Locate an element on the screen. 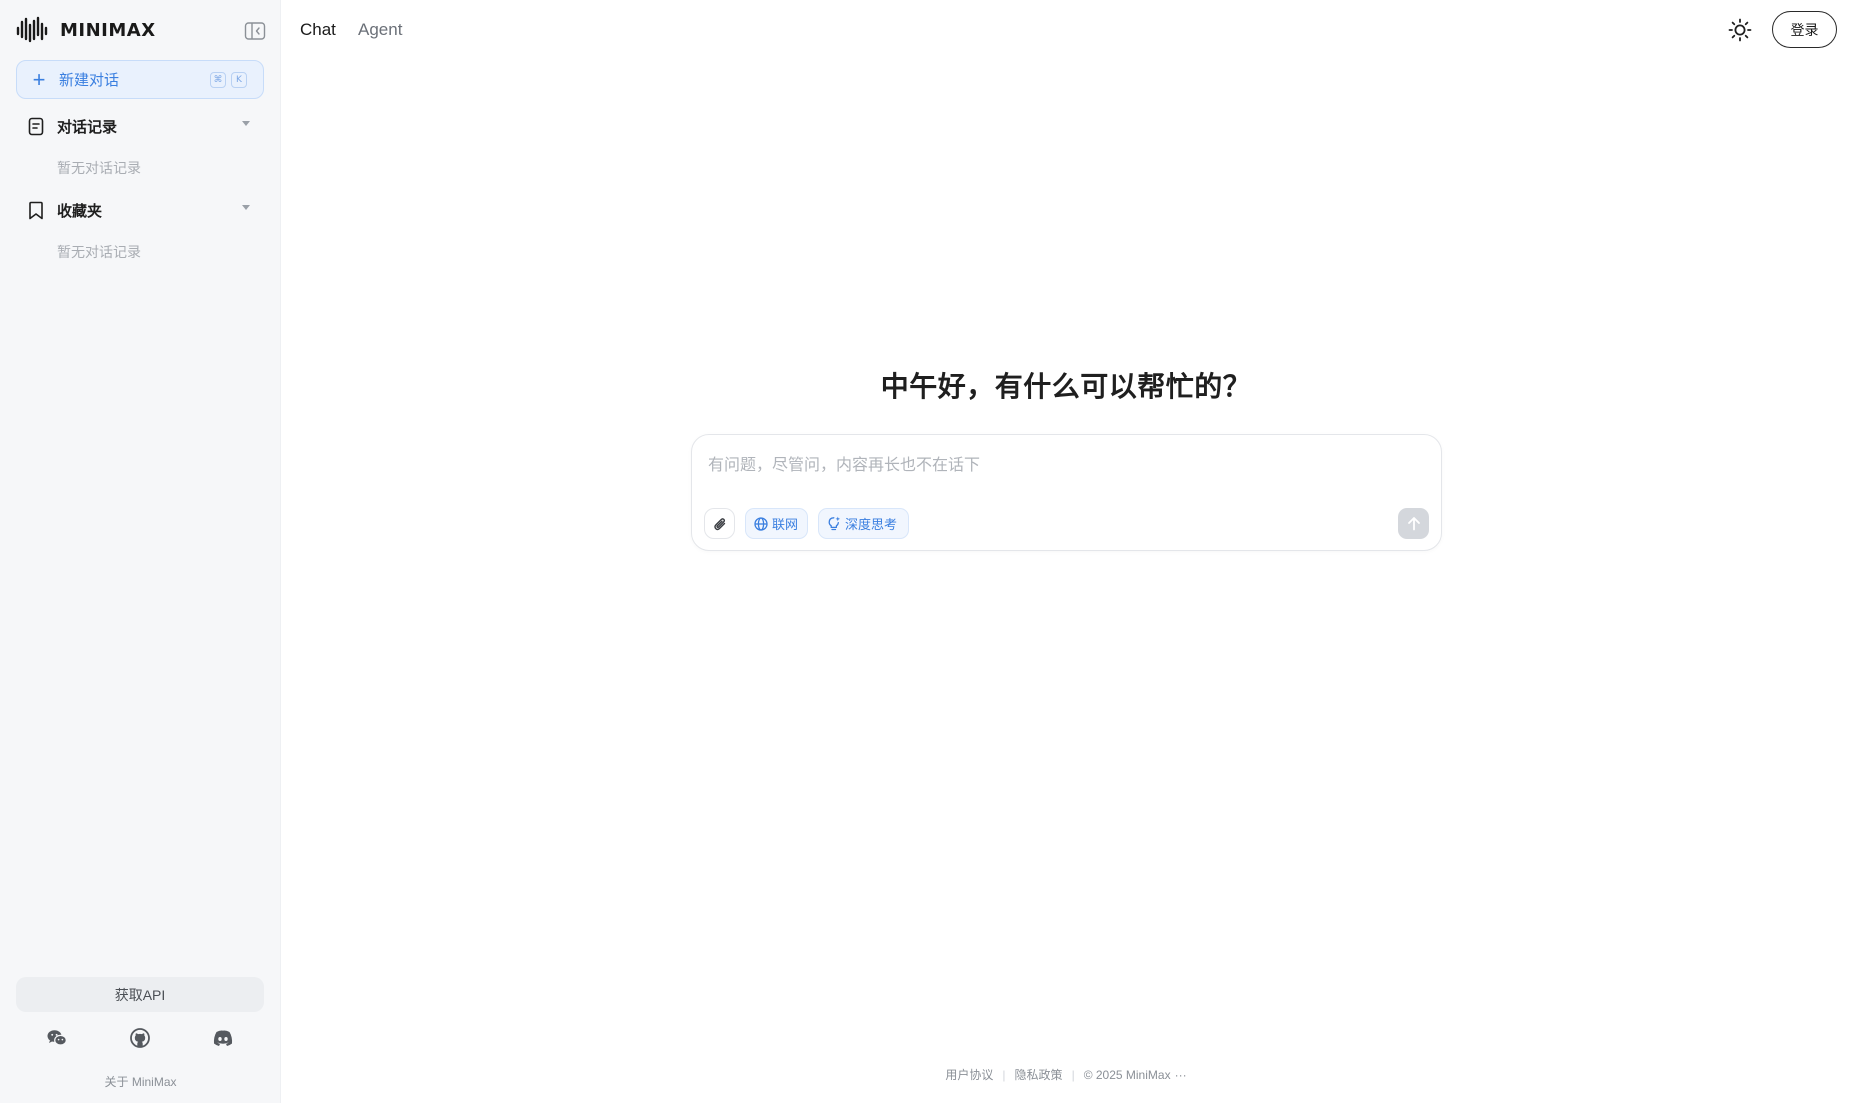 This screenshot has height=1103, width=1851. web-search-toggle: 联网 is located at coordinates (776, 523).